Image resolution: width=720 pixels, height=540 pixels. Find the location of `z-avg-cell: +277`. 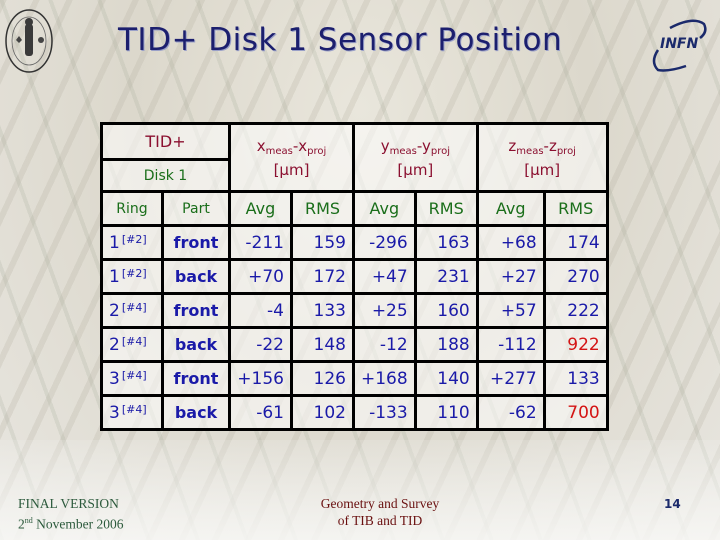

z-avg-cell: +277 is located at coordinates (510, 378).